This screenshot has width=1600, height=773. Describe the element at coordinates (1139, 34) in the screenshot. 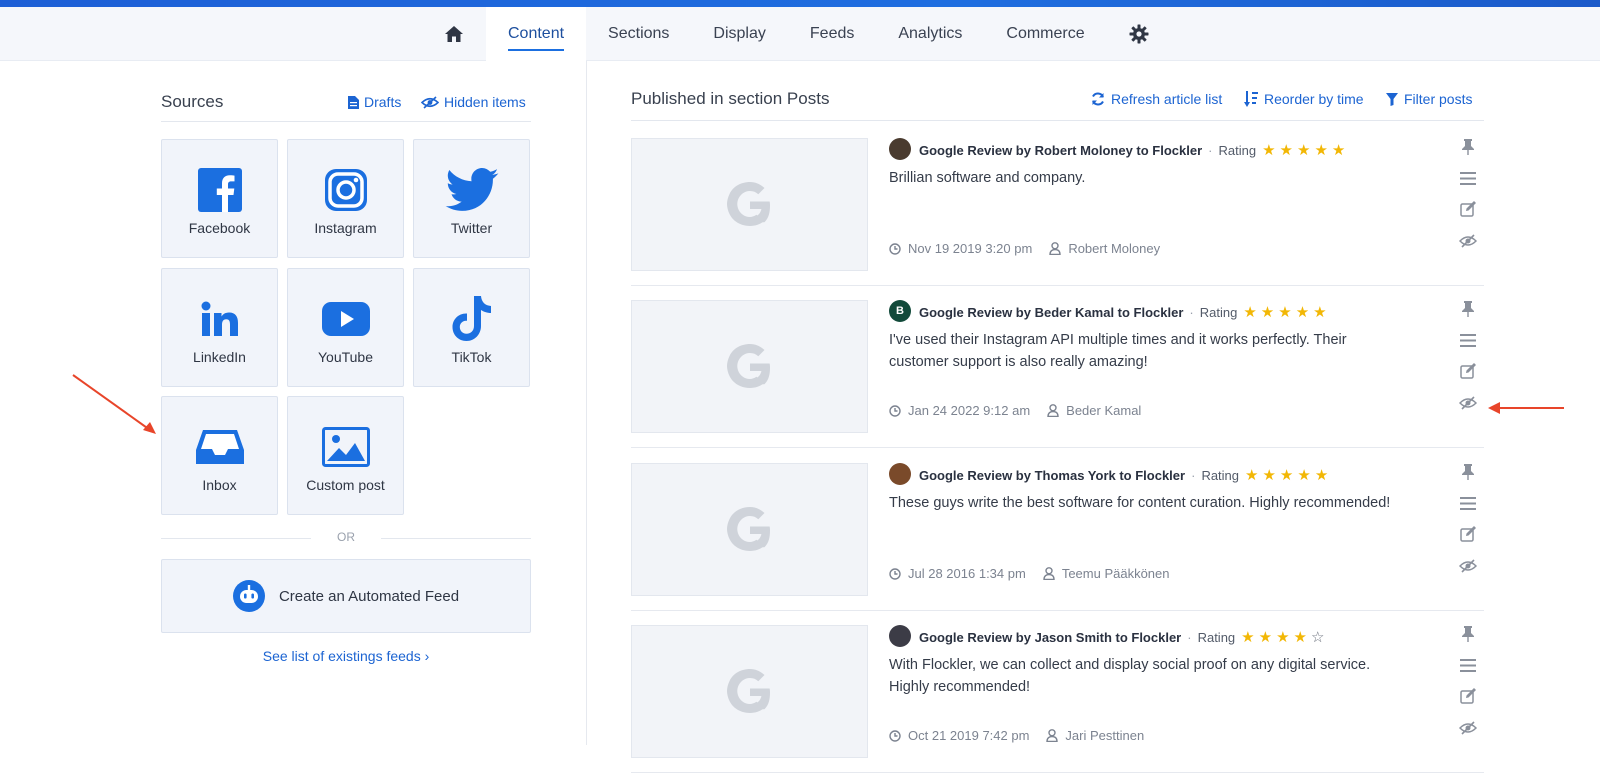

I see `settings-nav-button` at that location.